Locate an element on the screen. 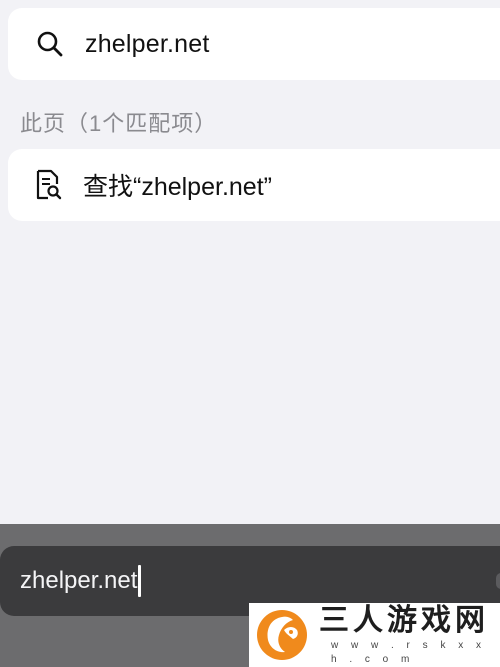 The image size is (500, 667). brand-logo-icon is located at coordinates (282, 635).